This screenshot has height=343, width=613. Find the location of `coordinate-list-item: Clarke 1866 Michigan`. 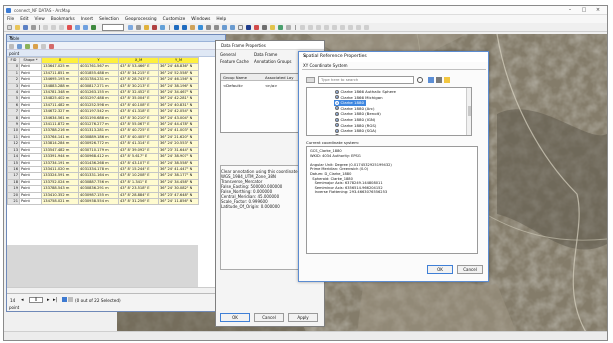

coordinate-list-item: Clarke 1866 Michigan is located at coordinates (359, 98).